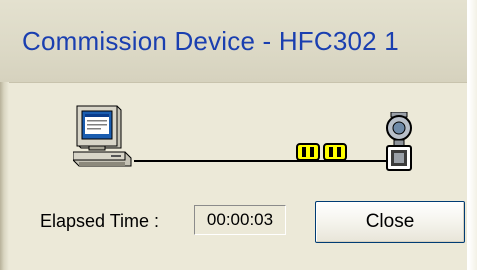  Describe the element at coordinates (102, 136) in the screenshot. I see `computer-icon` at that location.